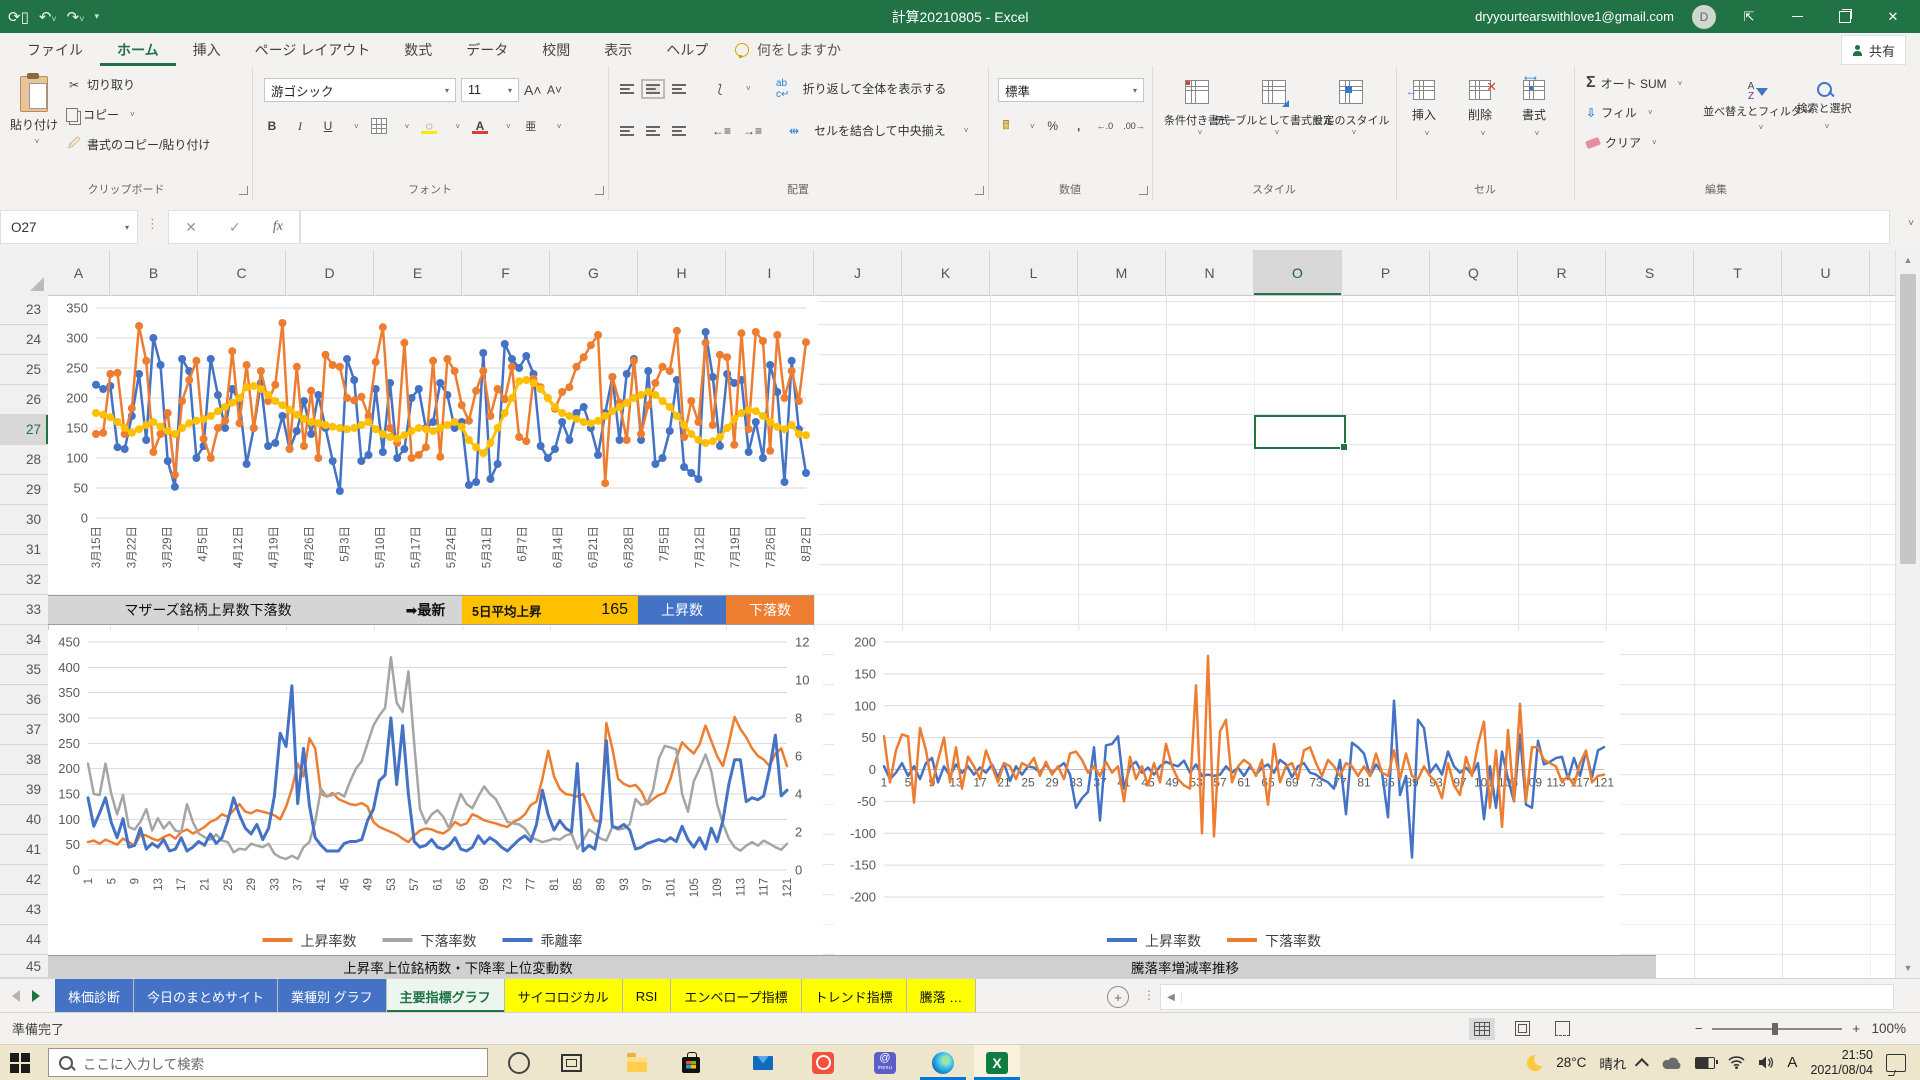  I want to click on row-header-40: 40, so click(24, 820).